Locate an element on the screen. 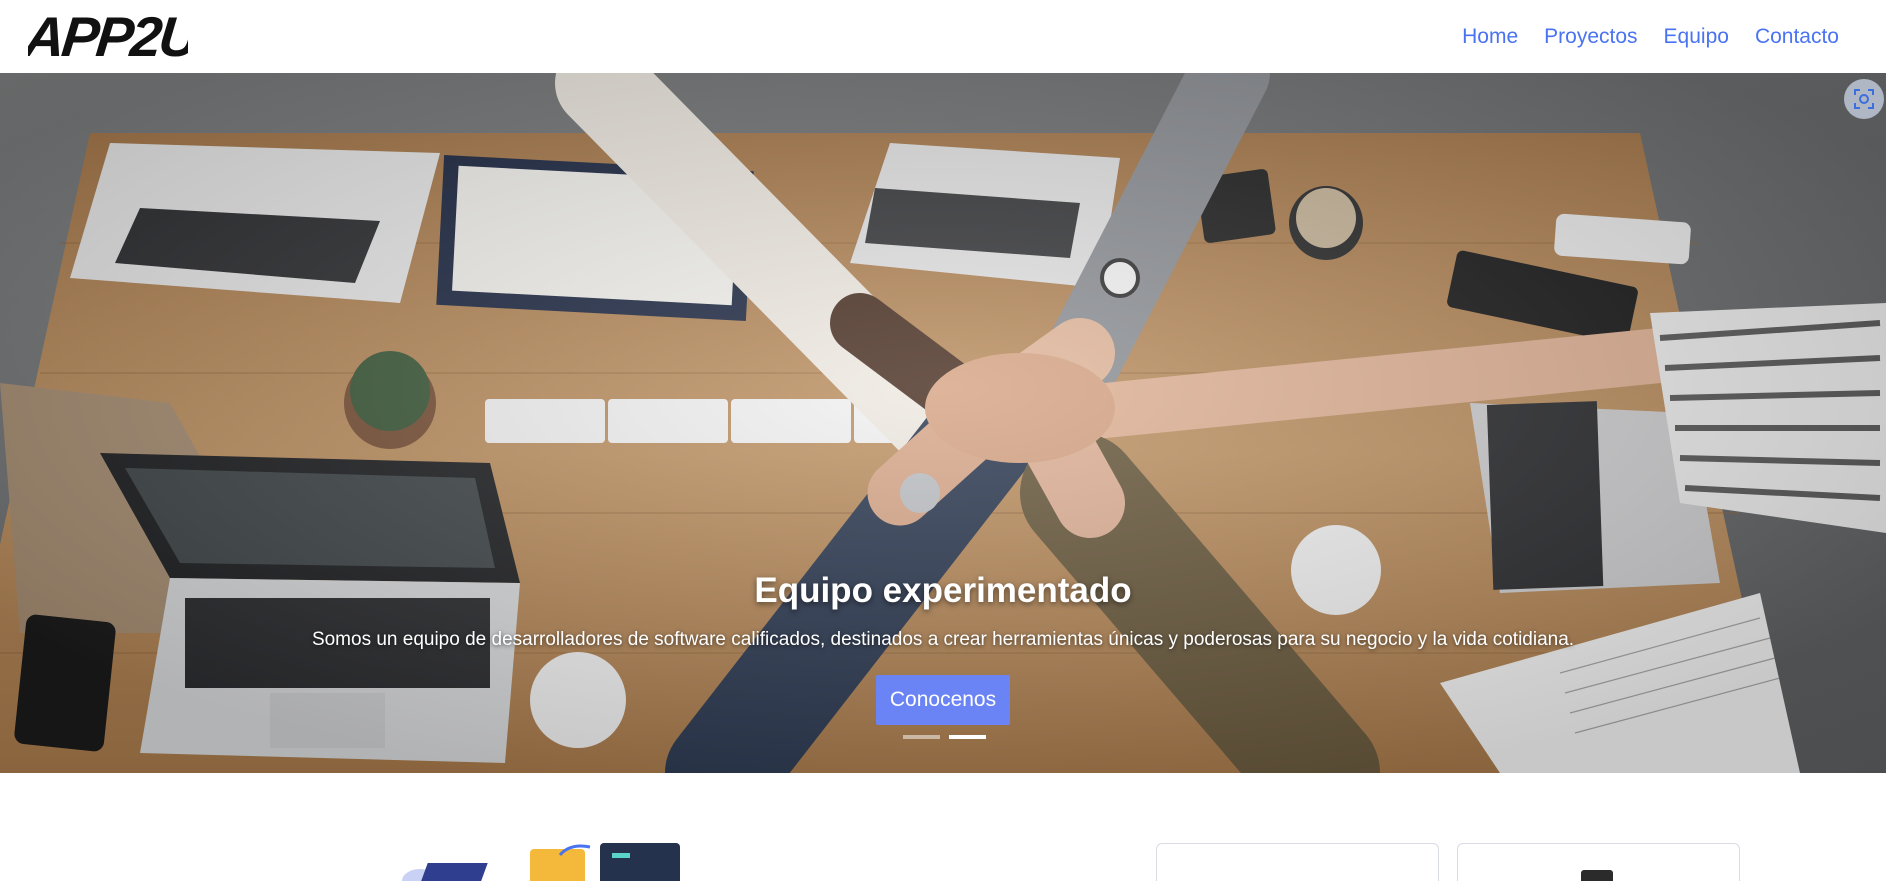 Image resolution: width=1886 pixels, height=881 pixels. svg-text: APP2U is located at coordinates (108, 35).